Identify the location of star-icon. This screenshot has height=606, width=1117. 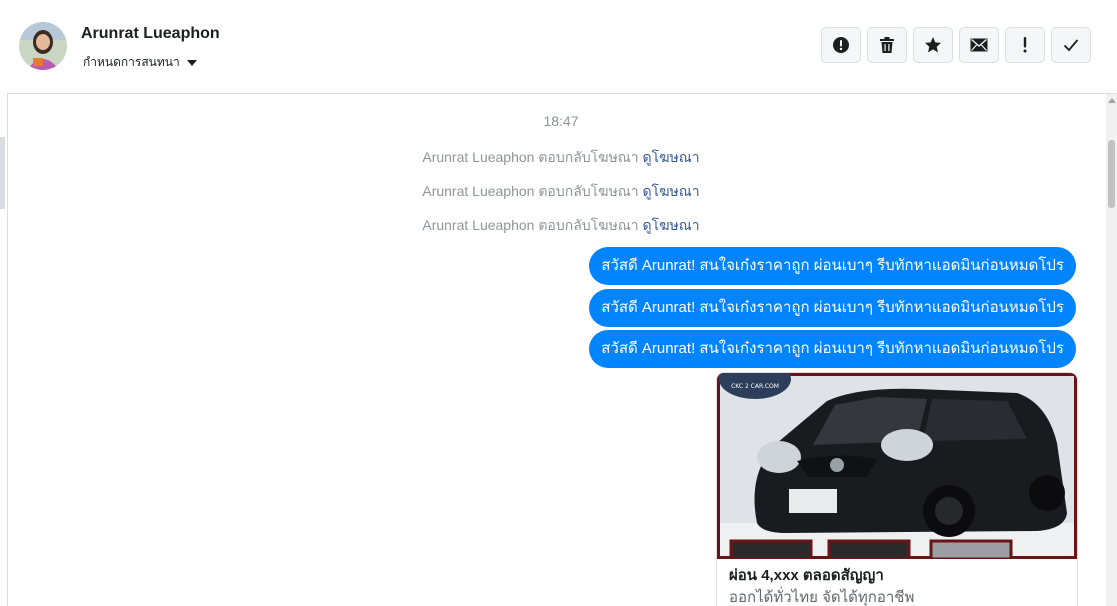
(933, 45).